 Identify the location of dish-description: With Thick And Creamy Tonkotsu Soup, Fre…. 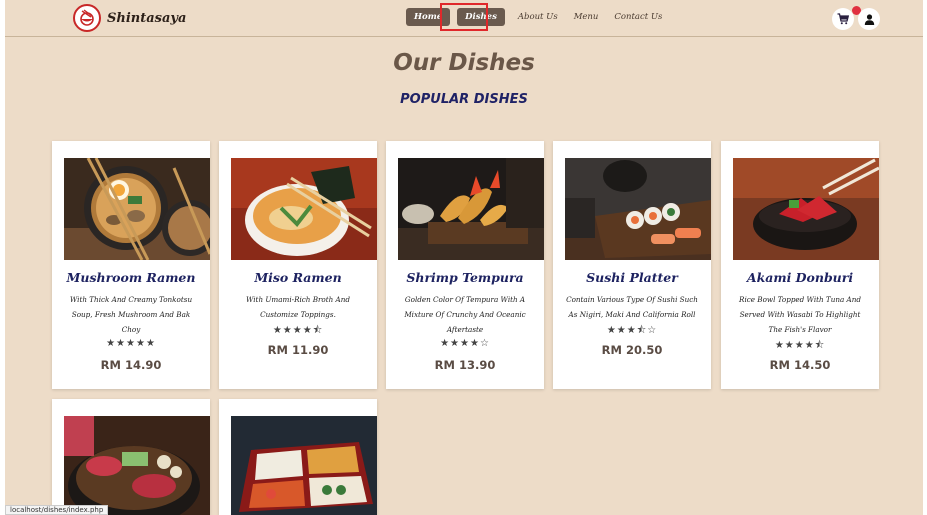
(131, 314).